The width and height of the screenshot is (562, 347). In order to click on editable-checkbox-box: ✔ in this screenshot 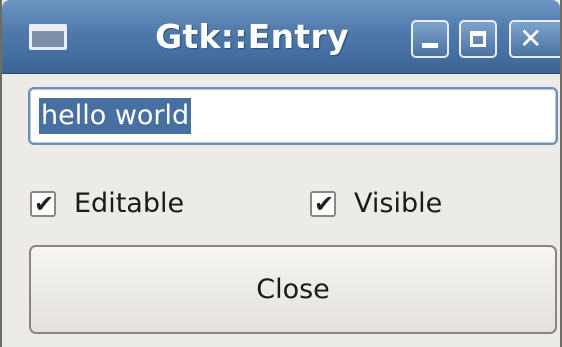, I will do `click(43, 204)`.